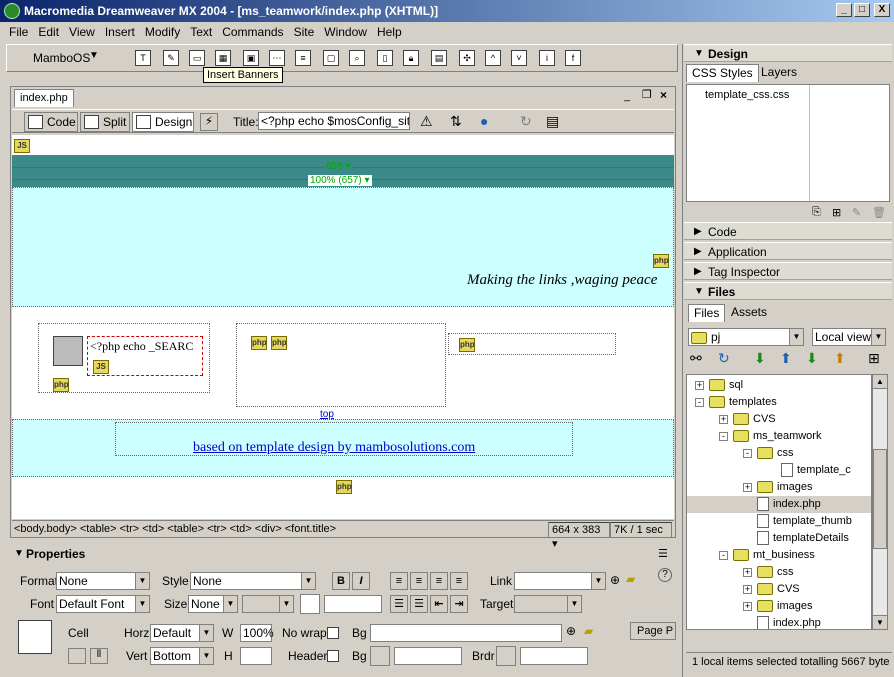  What do you see at coordinates (779, 436) in the screenshot?
I see `file-tree-row: - ms_teamwork` at bounding box center [779, 436].